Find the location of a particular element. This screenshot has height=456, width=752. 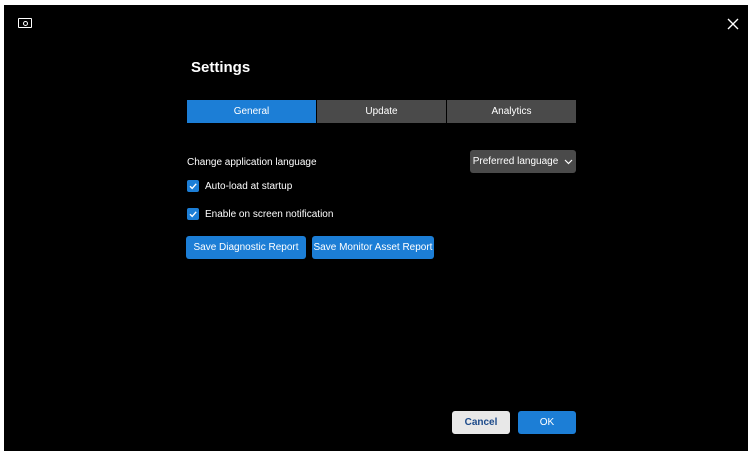

autoload-checkbox is located at coordinates (193, 186).